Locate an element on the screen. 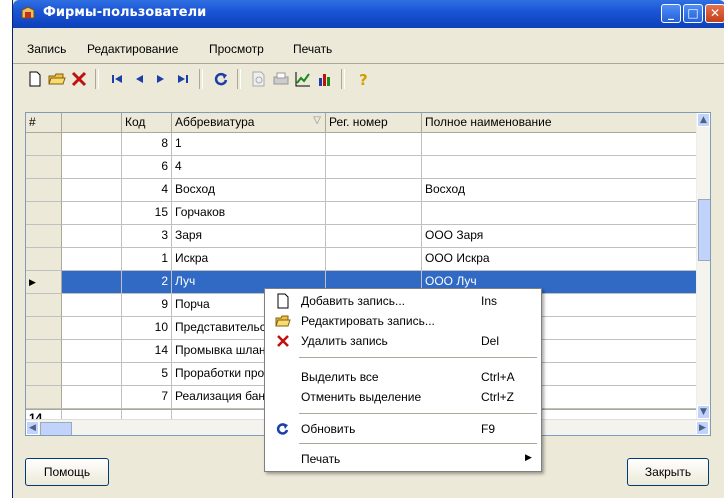 This screenshot has height=498, width=724. cell-code: 7 is located at coordinates (147, 397).